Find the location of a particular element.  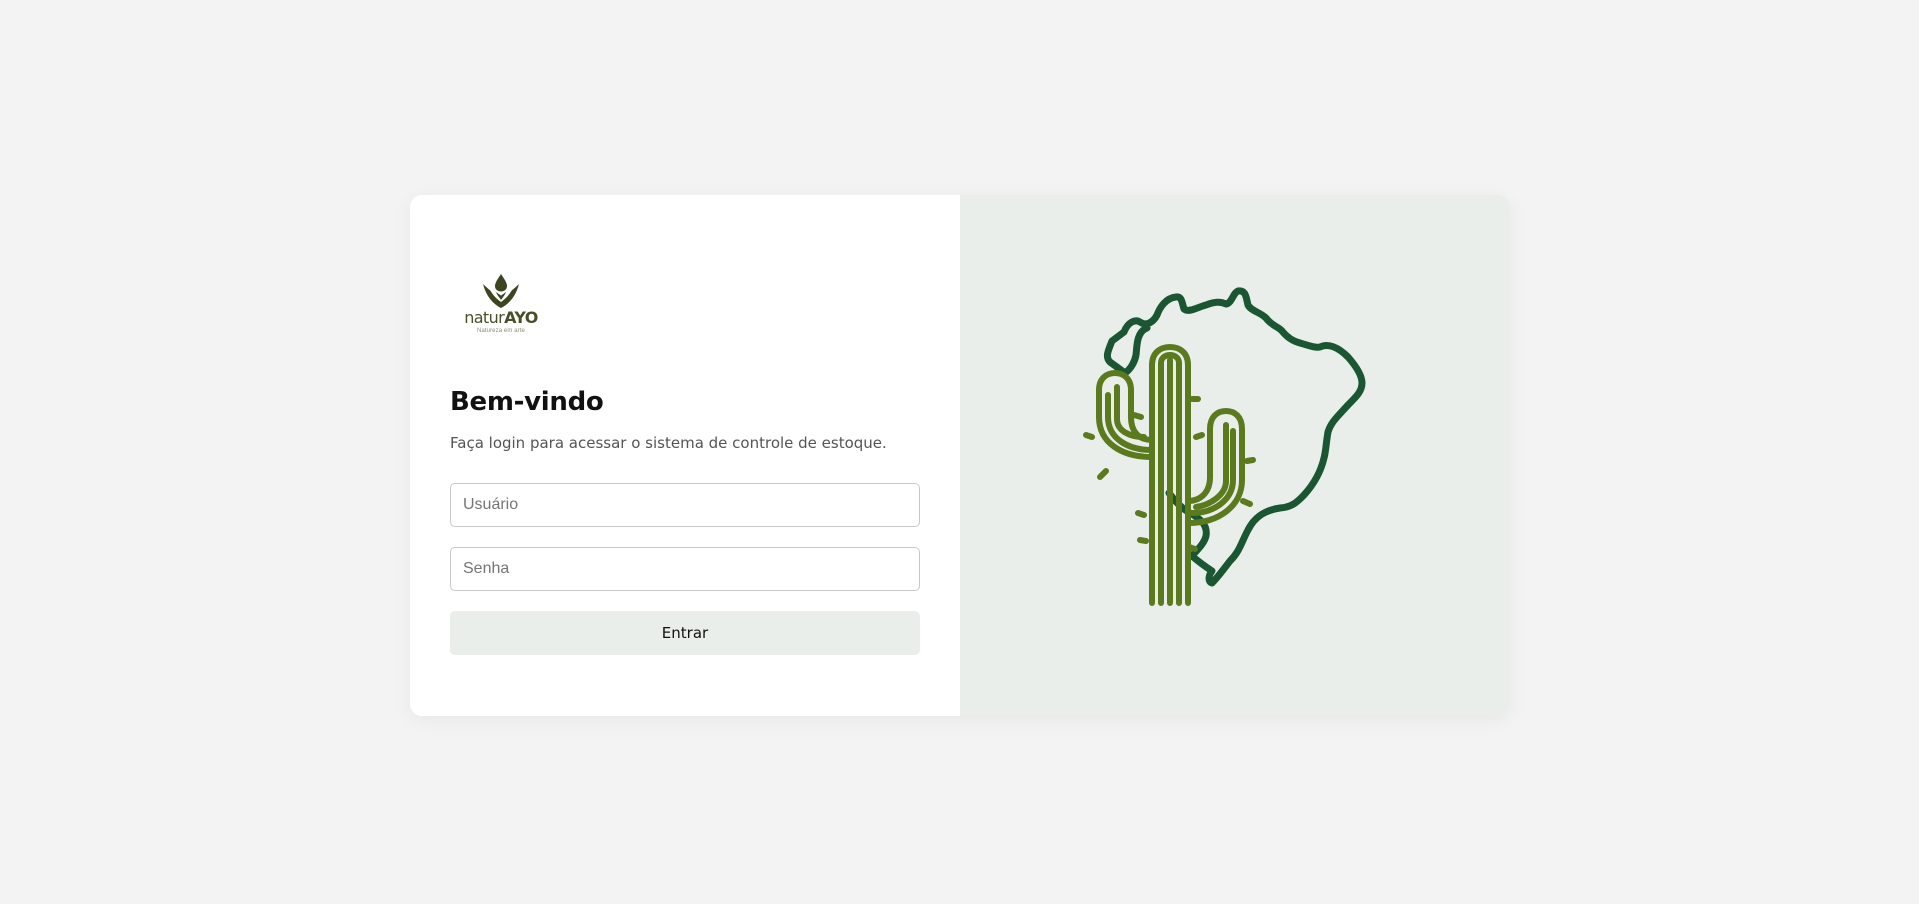

cactus-brazil-map-icon is located at coordinates (1224, 446).